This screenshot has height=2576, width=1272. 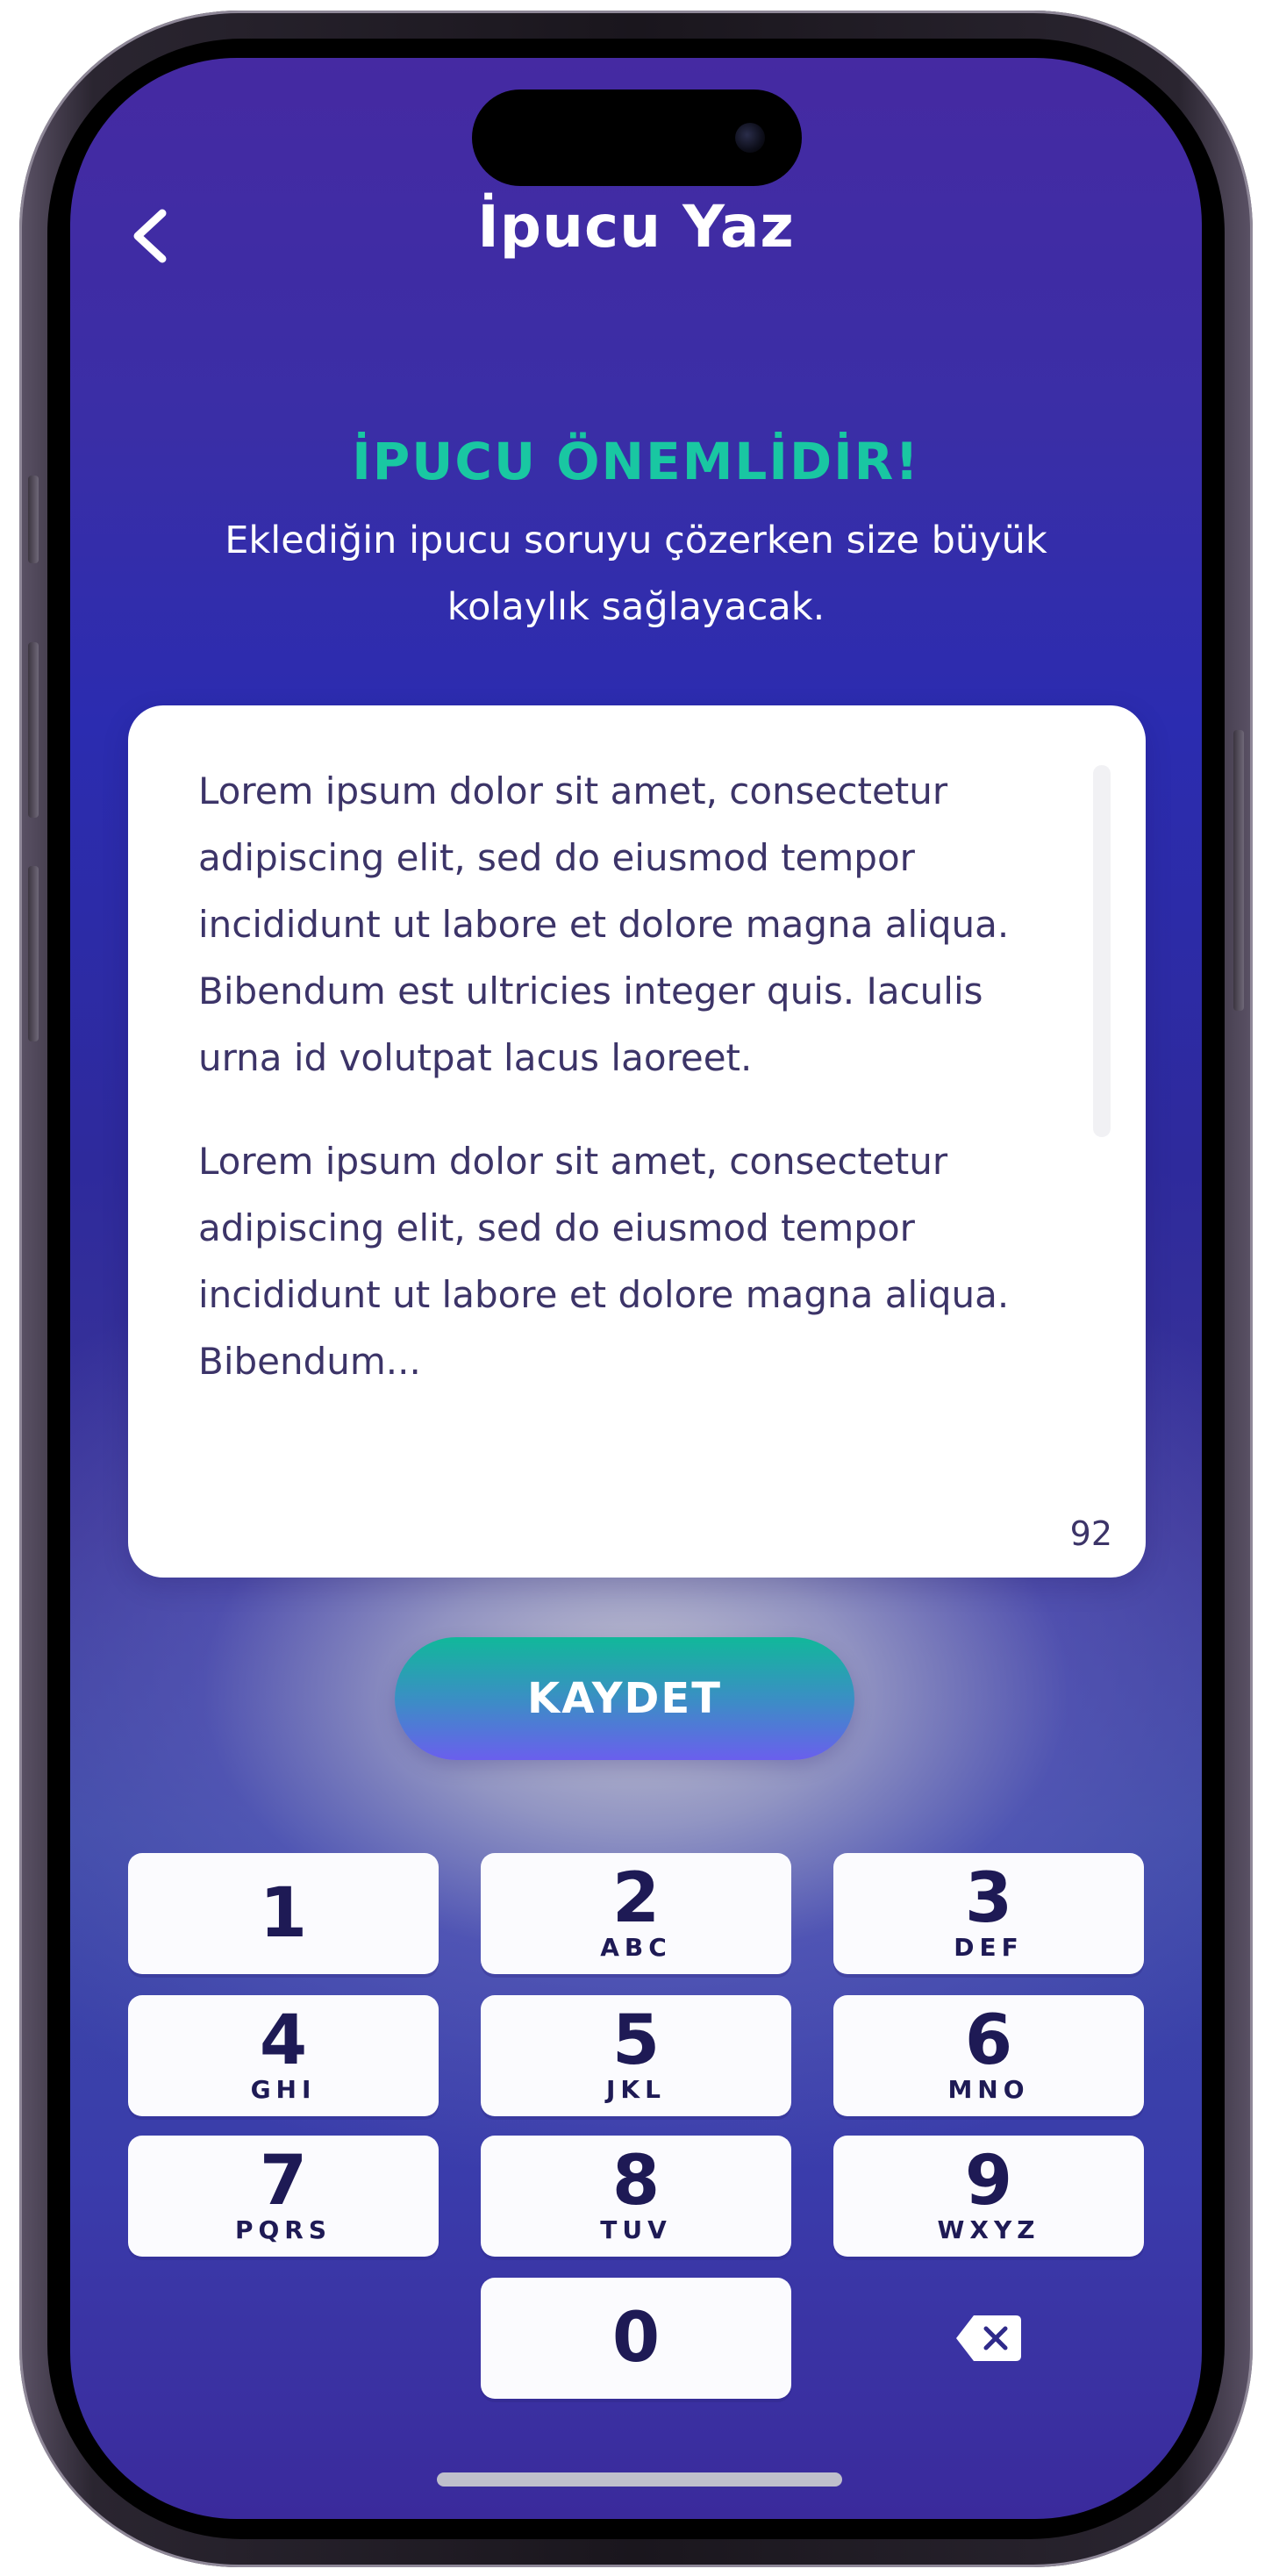 I want to click on action-button, so click(x=33, y=519).